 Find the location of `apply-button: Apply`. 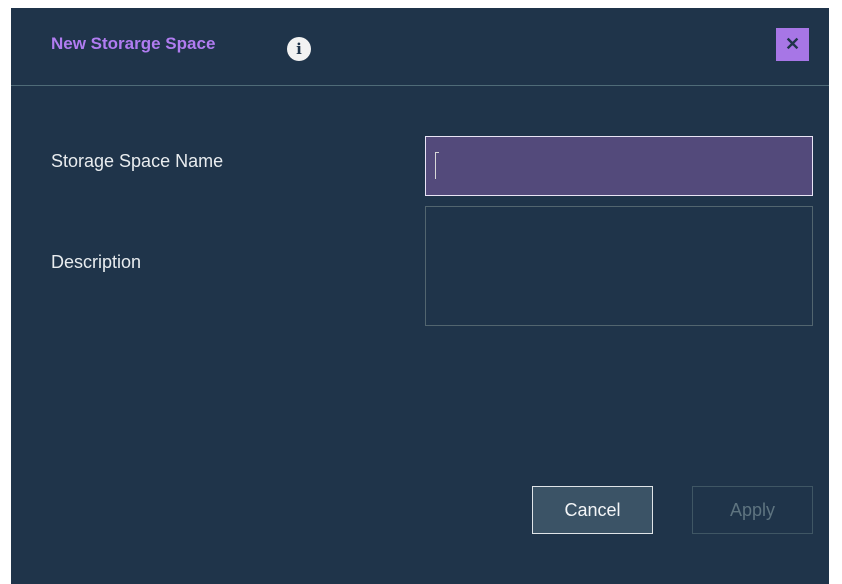

apply-button: Apply is located at coordinates (752, 510).